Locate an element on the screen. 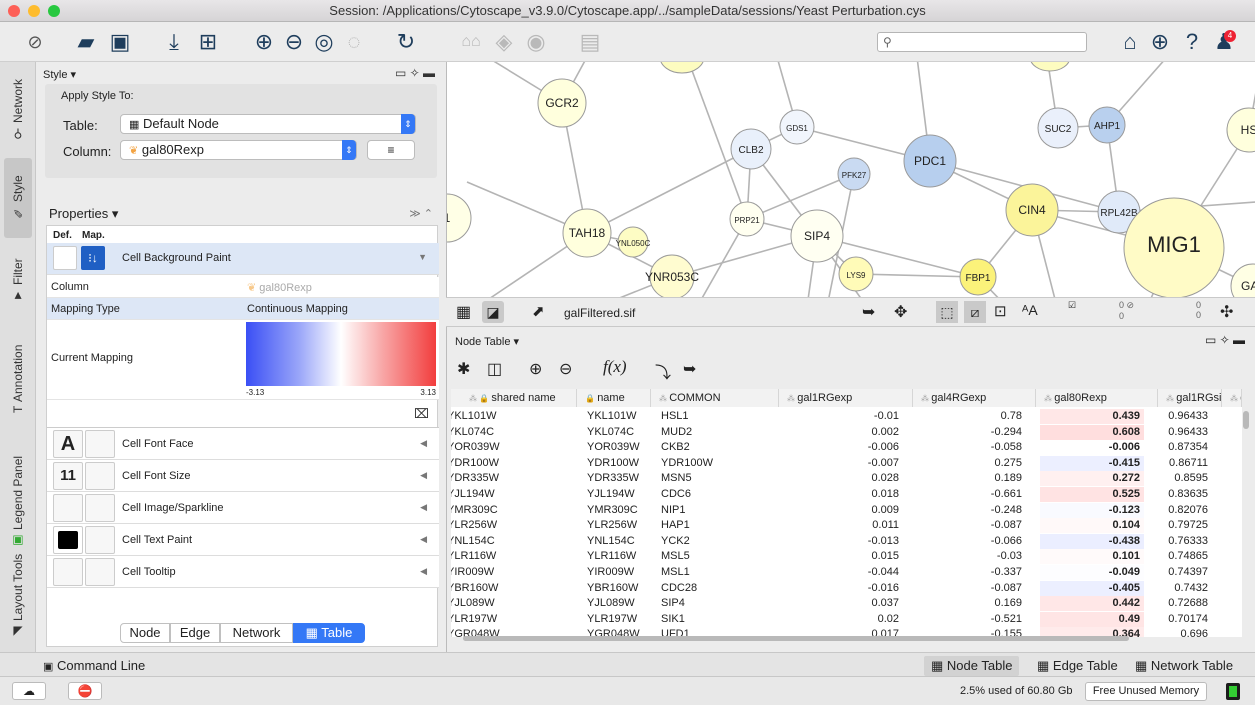 The image size is (1255, 705). column-select: ❦ gal80Rexp ⇕ is located at coordinates (238, 150).